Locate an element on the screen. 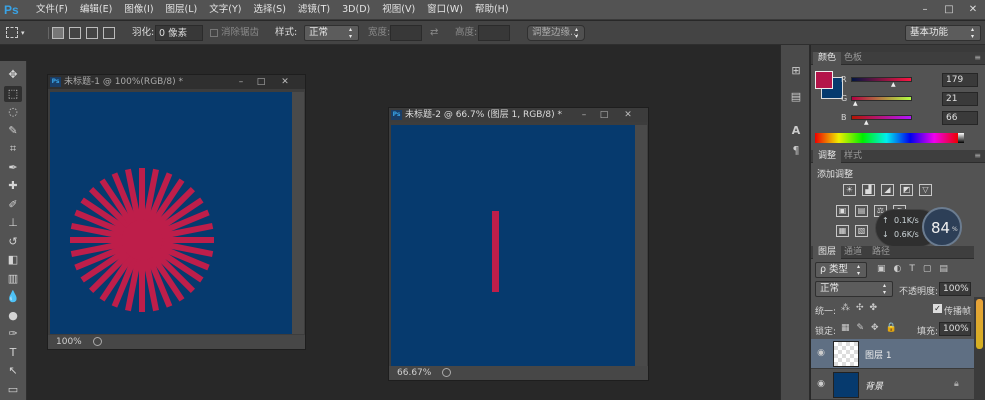 The width and height of the screenshot is (985, 400). menu-item: 帮助(H) is located at coordinates (492, 10).